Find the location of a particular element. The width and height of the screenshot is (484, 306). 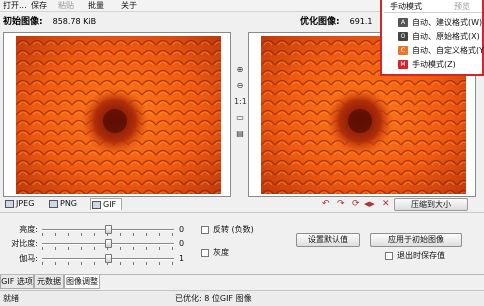

contrast-slider is located at coordinates (108, 243).